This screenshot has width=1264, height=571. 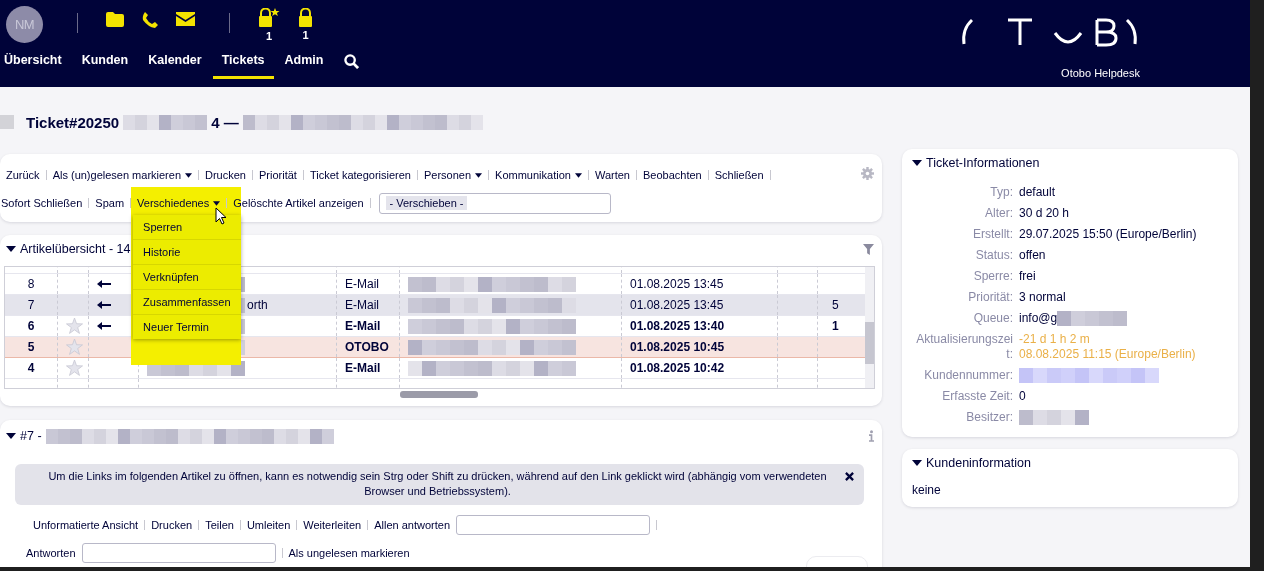 What do you see at coordinates (494, 203) in the screenshot?
I see `move-select: - Verschieben -` at bounding box center [494, 203].